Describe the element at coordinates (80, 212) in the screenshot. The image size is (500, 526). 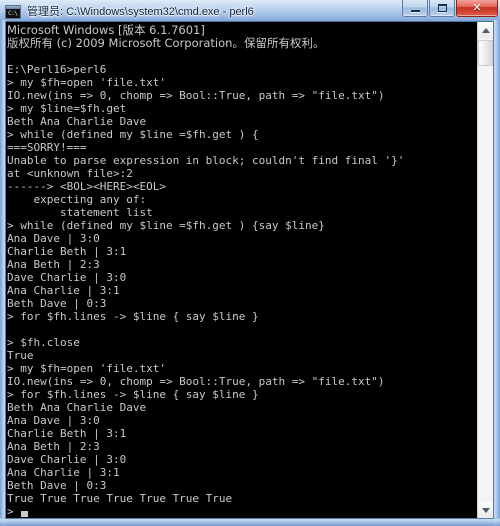
I see `console-line: statement list` at that location.